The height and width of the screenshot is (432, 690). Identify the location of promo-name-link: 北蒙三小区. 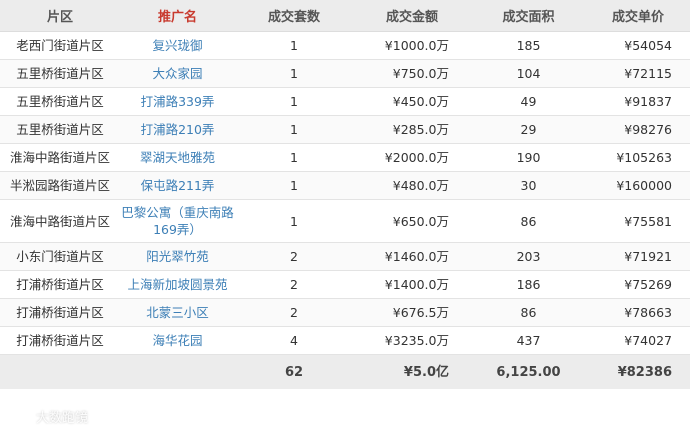
(177, 312).